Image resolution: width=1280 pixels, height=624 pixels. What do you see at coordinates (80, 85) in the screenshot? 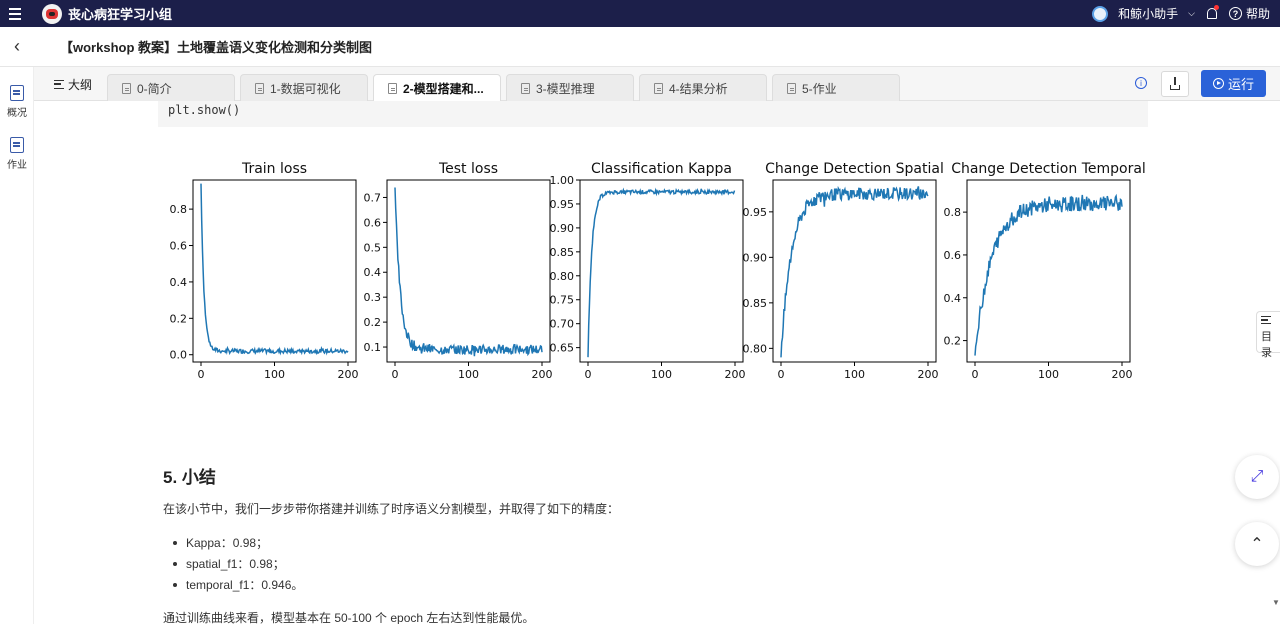
I see `outline-label: 大纲` at bounding box center [80, 85].